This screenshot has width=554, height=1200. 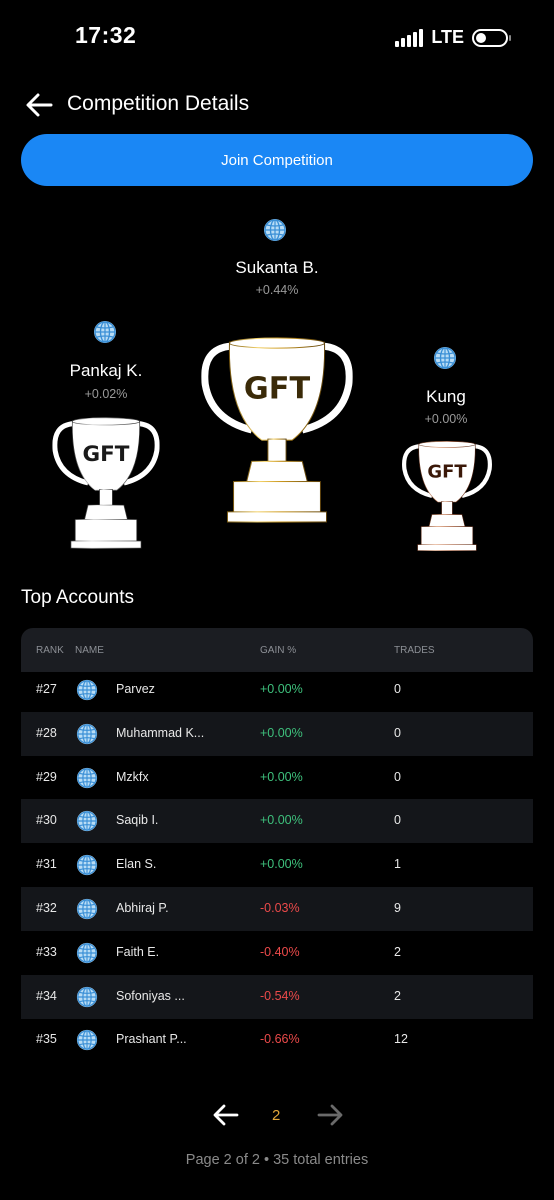 I want to click on podium-second-name: Pankaj K., so click(x=106, y=370).